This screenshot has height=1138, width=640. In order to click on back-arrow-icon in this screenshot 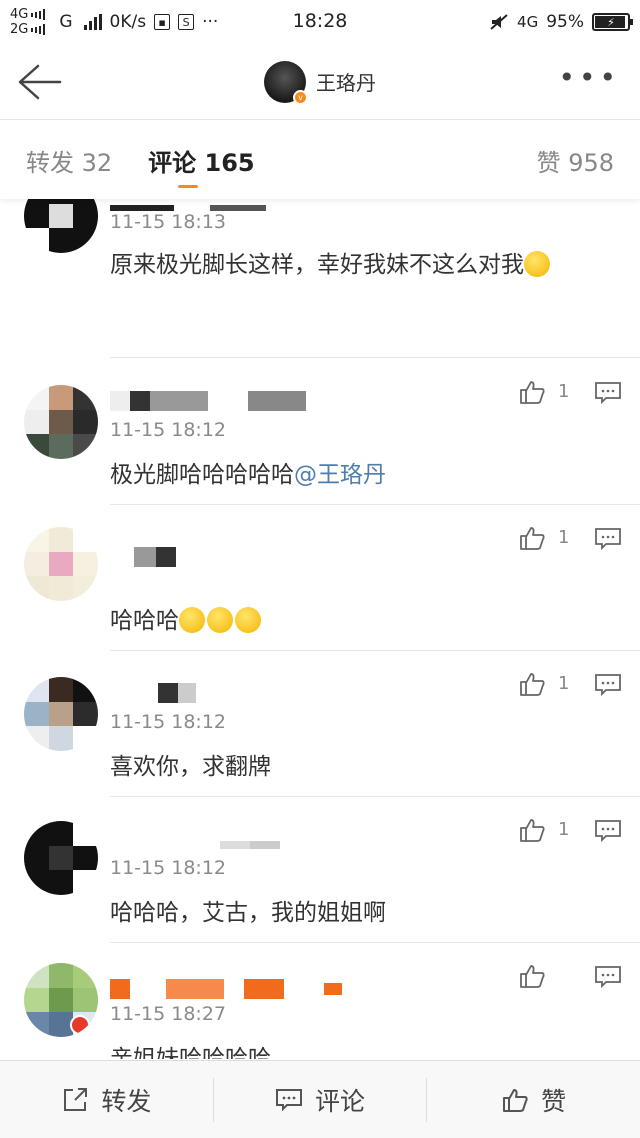, I will do `click(39, 82)`.